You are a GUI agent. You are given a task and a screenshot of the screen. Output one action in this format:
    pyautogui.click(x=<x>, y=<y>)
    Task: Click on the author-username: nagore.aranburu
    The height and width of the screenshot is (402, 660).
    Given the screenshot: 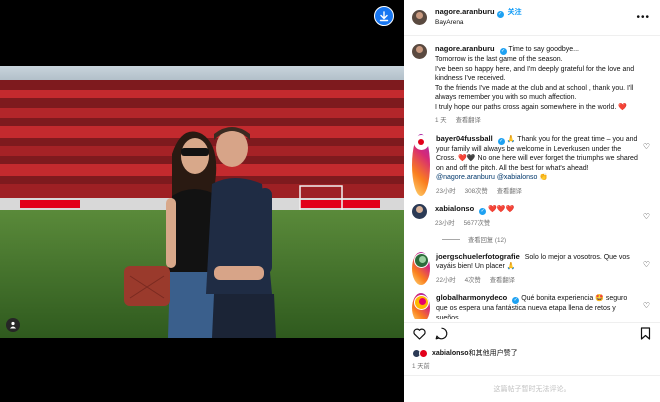 What is the action you would take?
    pyautogui.click(x=465, y=11)
    